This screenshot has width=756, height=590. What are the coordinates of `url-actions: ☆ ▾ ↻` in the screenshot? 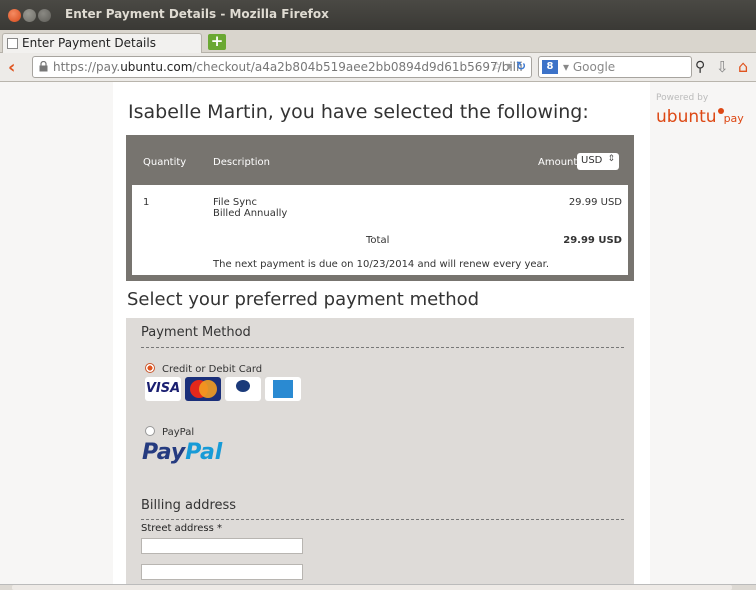 It's located at (508, 66).